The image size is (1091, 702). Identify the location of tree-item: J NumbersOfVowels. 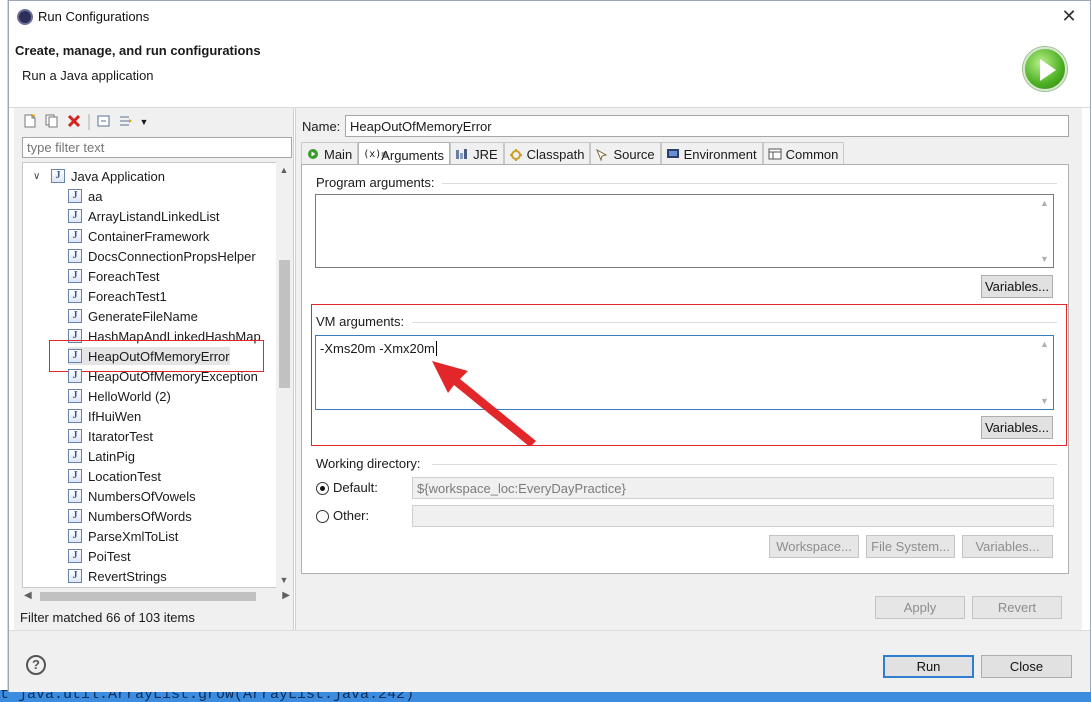
(132, 496).